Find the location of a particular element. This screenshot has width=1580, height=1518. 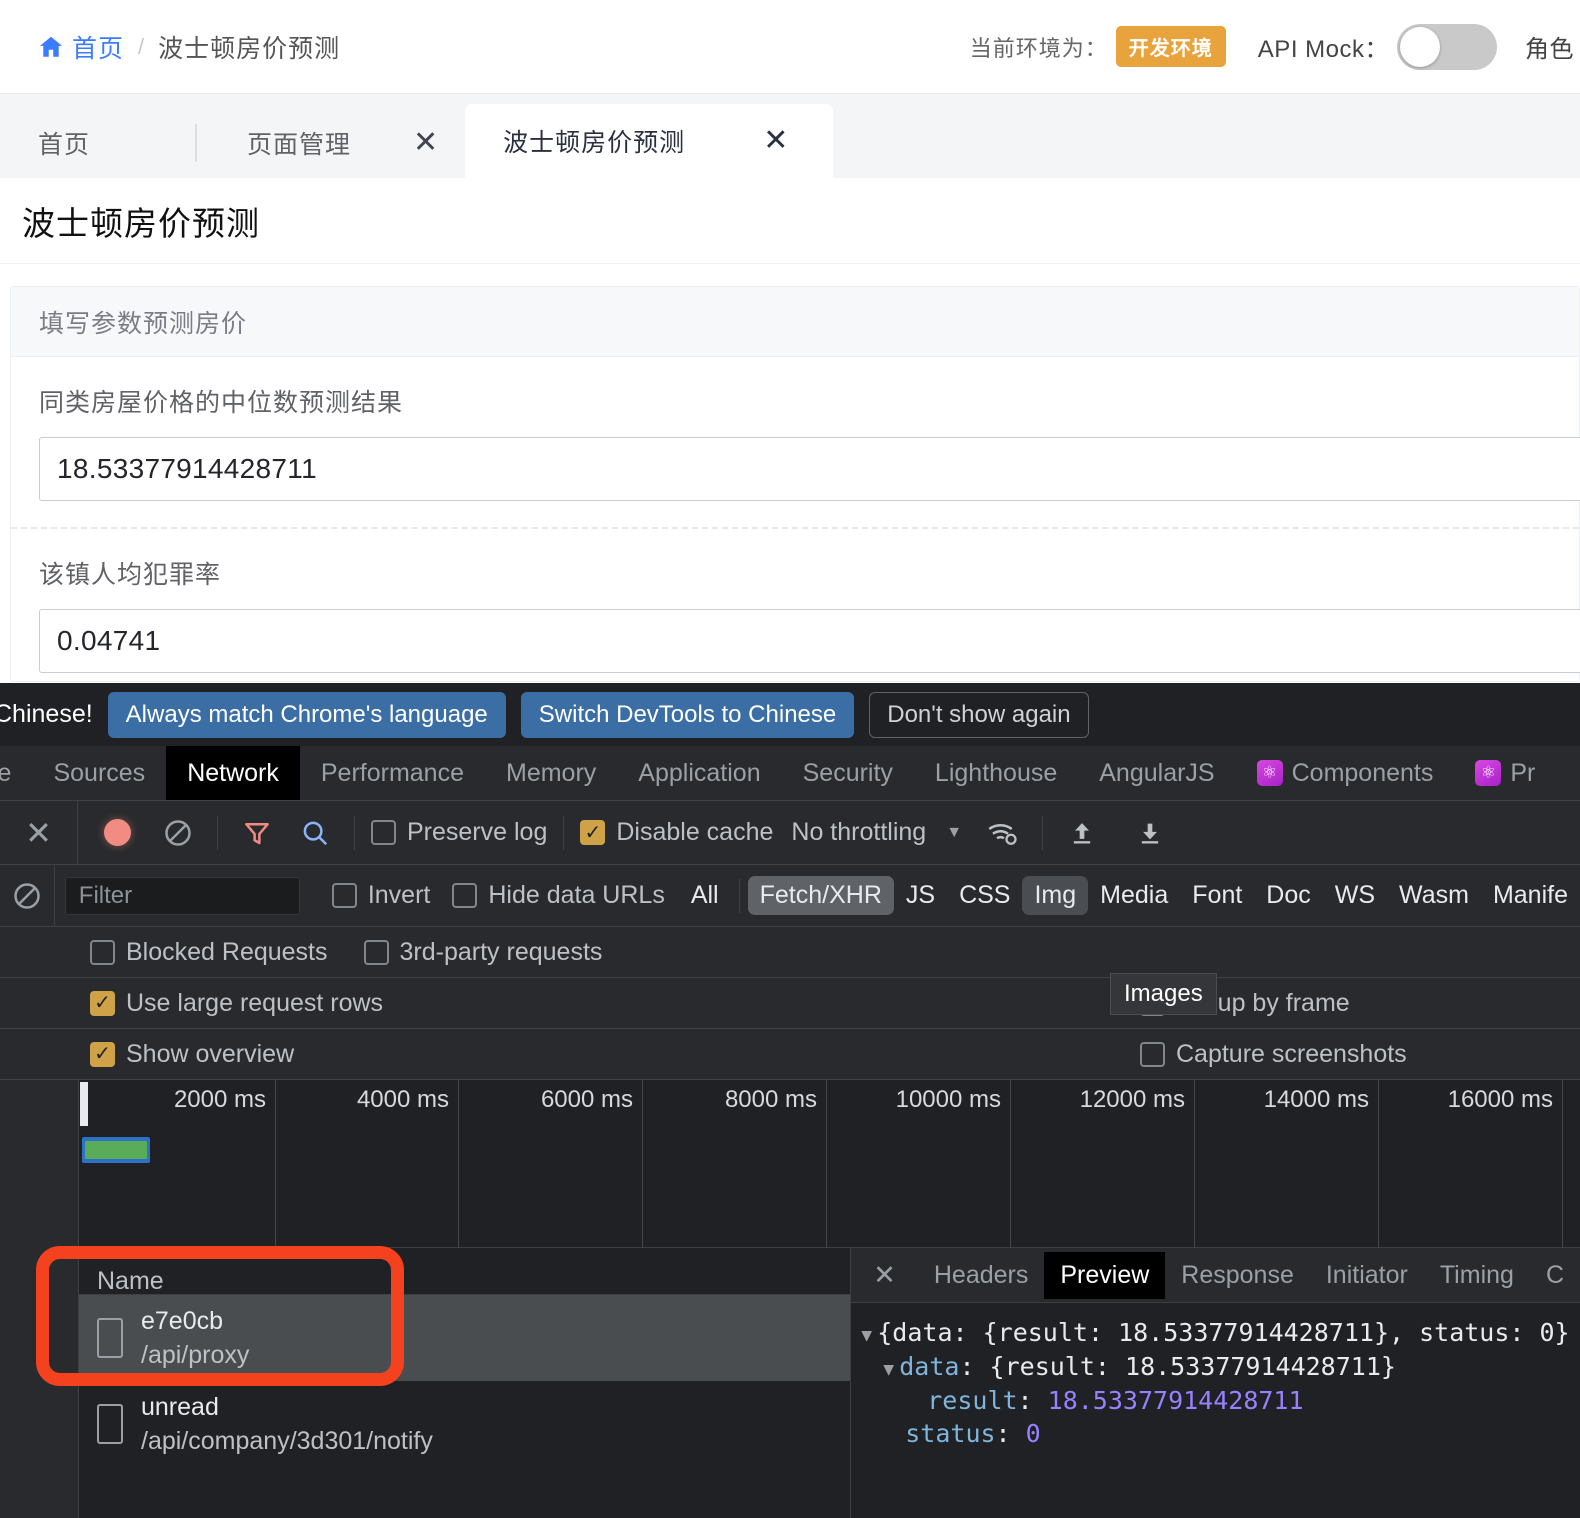

filter-divider is located at coordinates (739, 895).